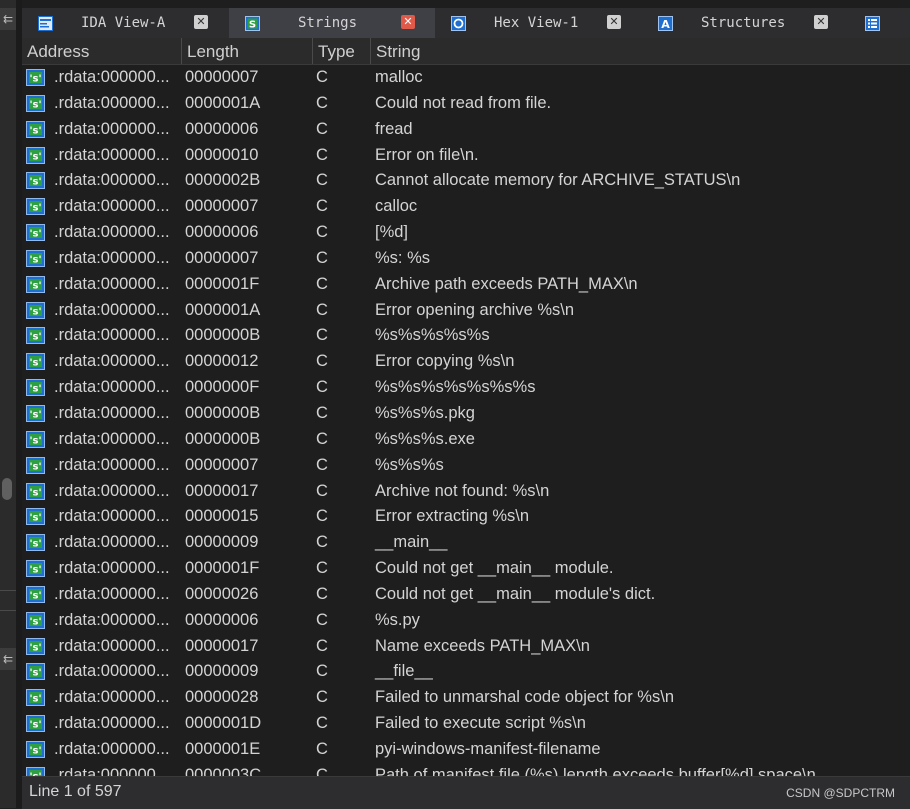 This screenshot has width=910, height=809. What do you see at coordinates (466, 672) in the screenshot?
I see `table-row: 's' .rdata:000000... 00000009 C __file__` at bounding box center [466, 672].